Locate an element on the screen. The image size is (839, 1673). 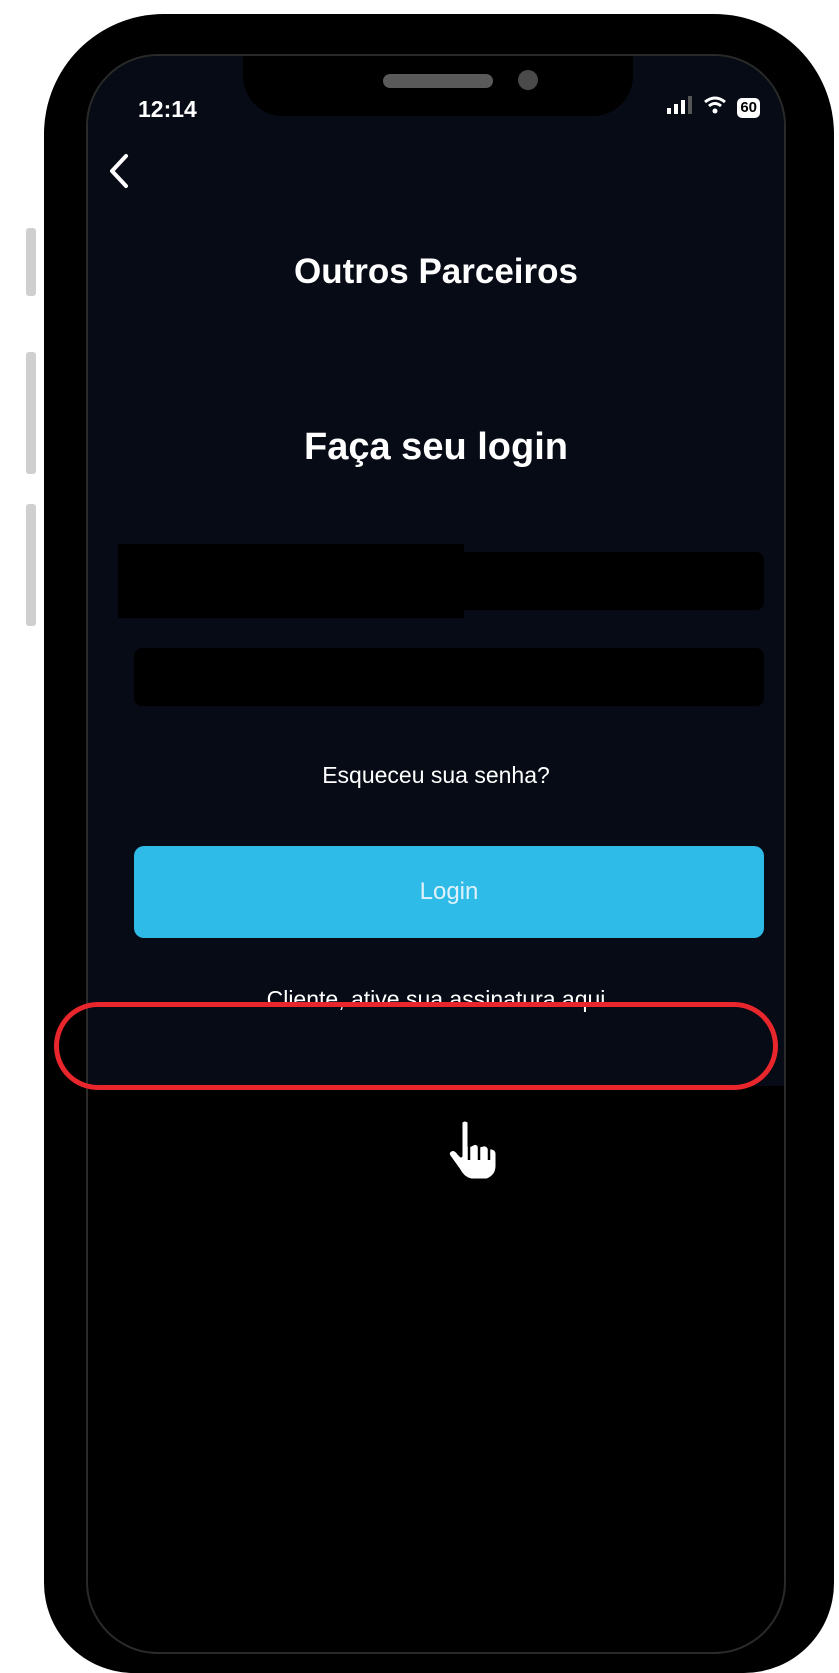
back-chevron-icon is located at coordinates (119, 173).